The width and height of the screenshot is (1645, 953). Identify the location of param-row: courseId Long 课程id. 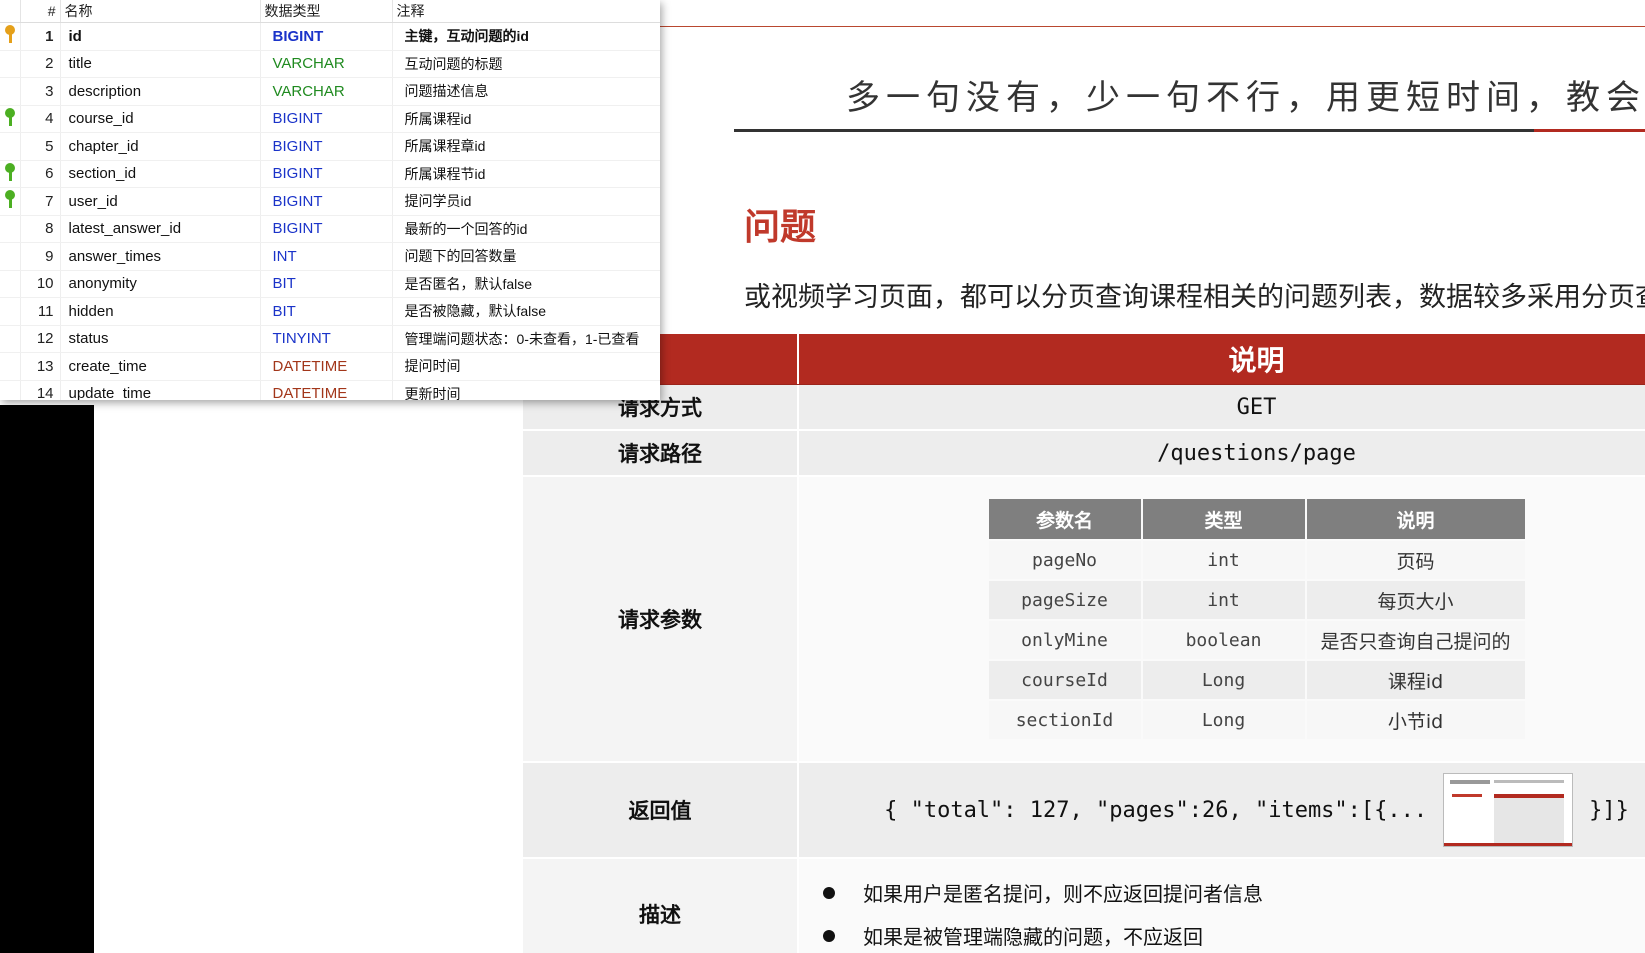
(1256, 680).